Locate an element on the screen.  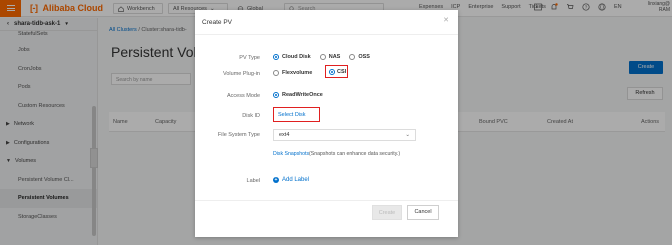
flexvolume-label: Flexvolume is located at coordinates (297, 73).